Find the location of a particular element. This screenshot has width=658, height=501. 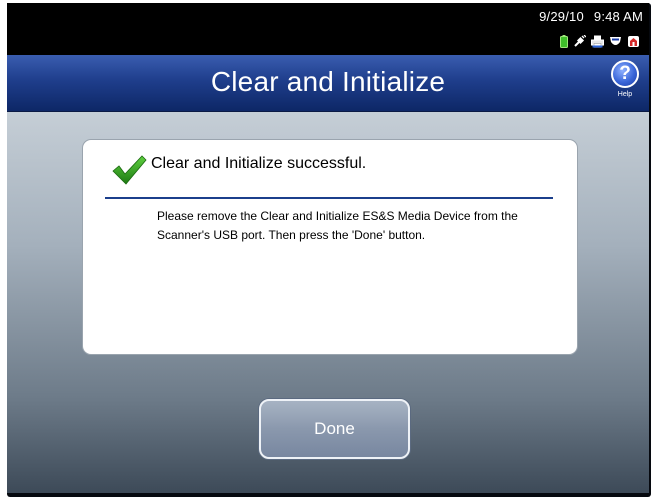

status-icons is located at coordinates (600, 41).